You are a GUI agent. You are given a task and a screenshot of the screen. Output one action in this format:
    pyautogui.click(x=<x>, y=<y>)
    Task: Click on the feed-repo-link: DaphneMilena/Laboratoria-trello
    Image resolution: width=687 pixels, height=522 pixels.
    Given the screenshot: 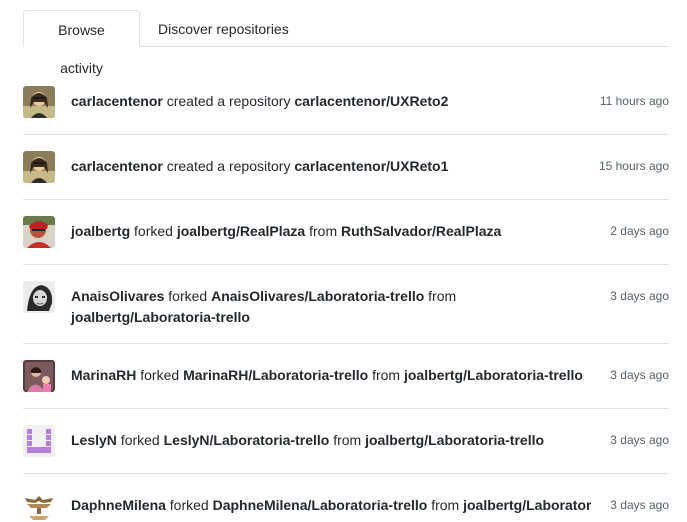 What is the action you would take?
    pyautogui.click(x=320, y=505)
    